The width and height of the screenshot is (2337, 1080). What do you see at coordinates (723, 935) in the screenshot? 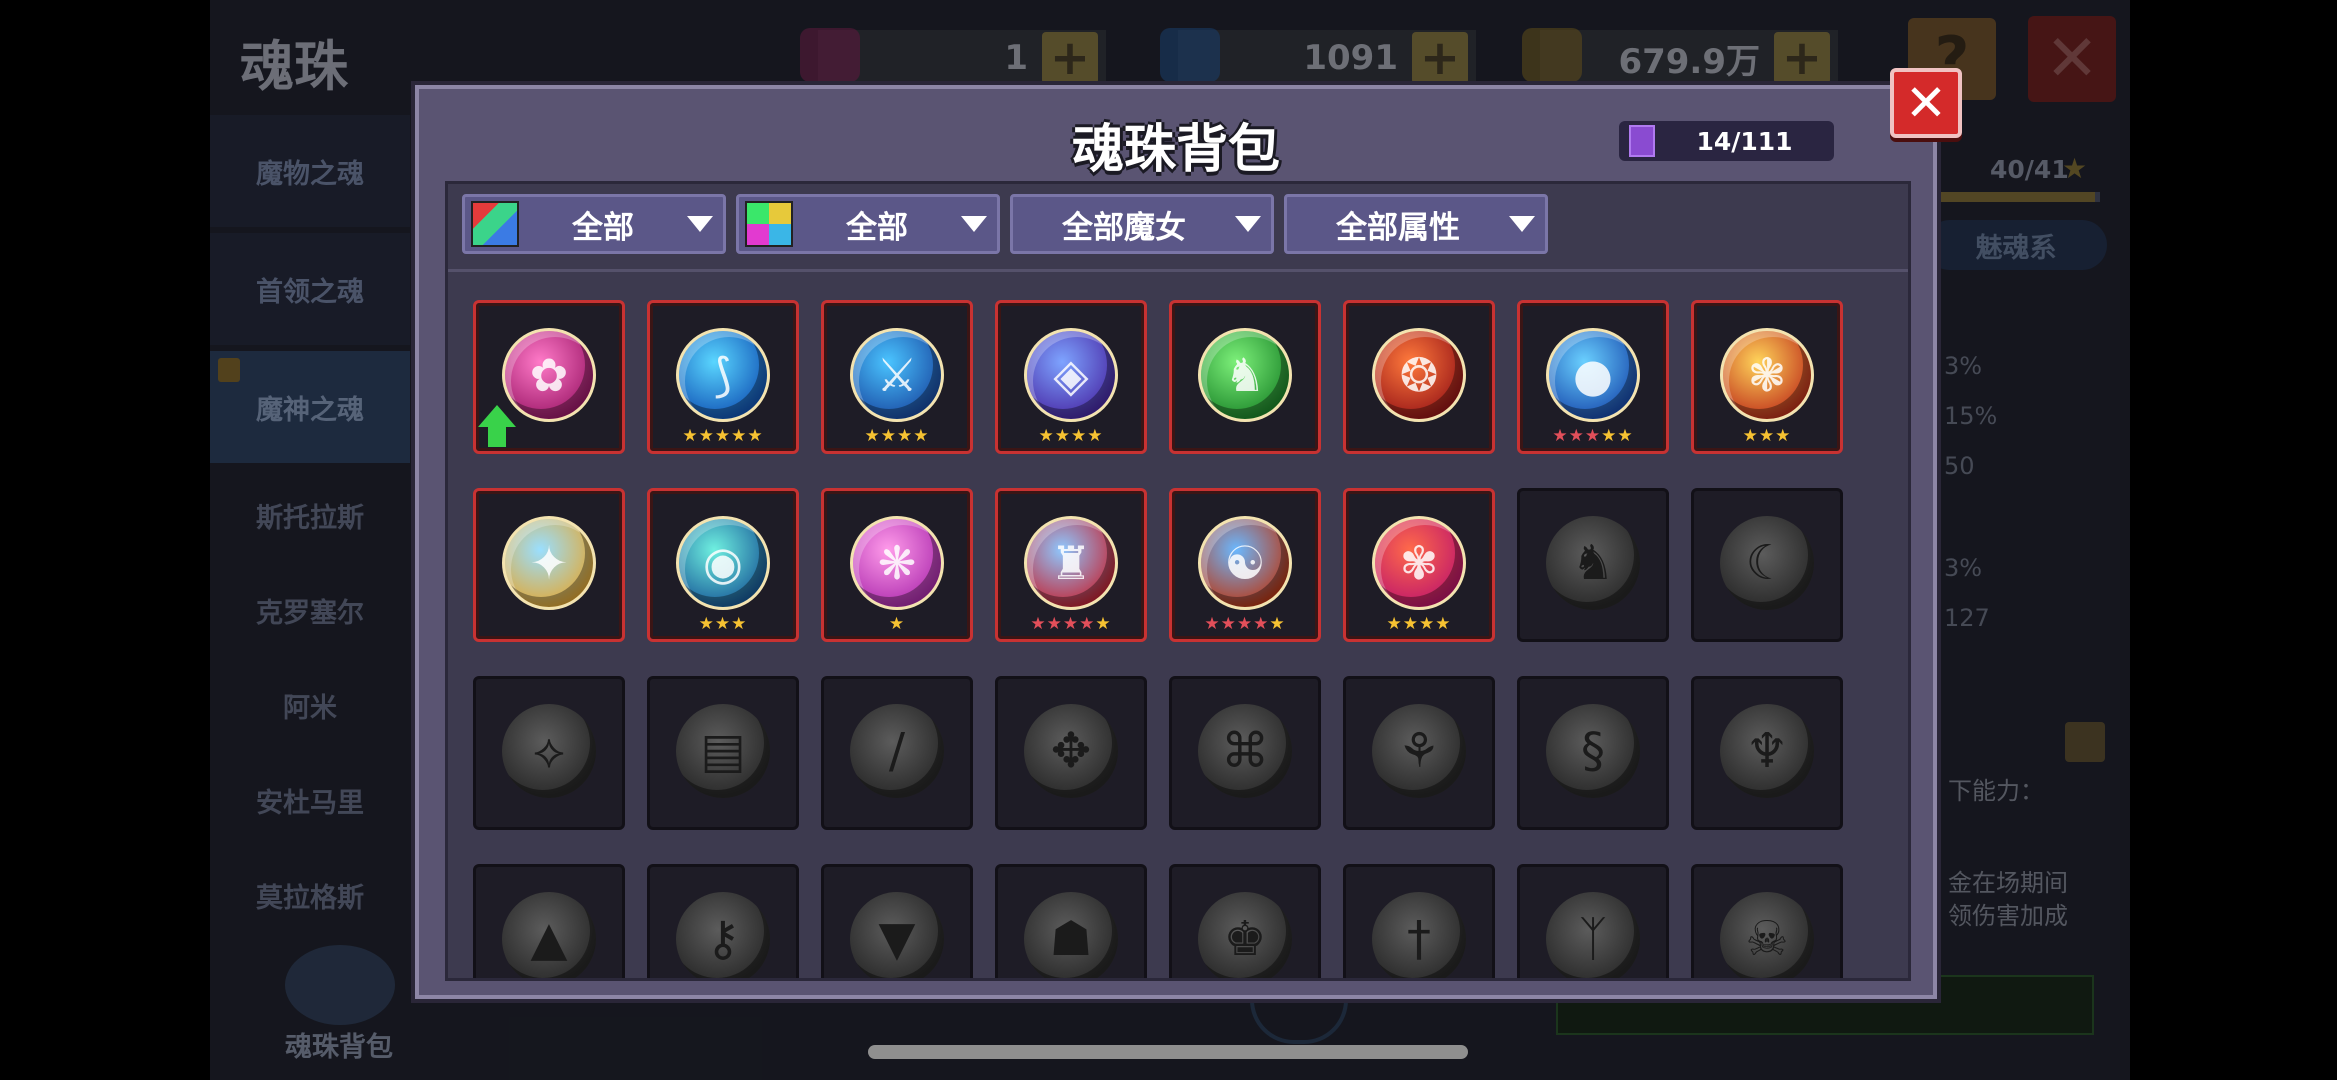
I see `locked-key-orb-icon: ⚷` at bounding box center [723, 935].